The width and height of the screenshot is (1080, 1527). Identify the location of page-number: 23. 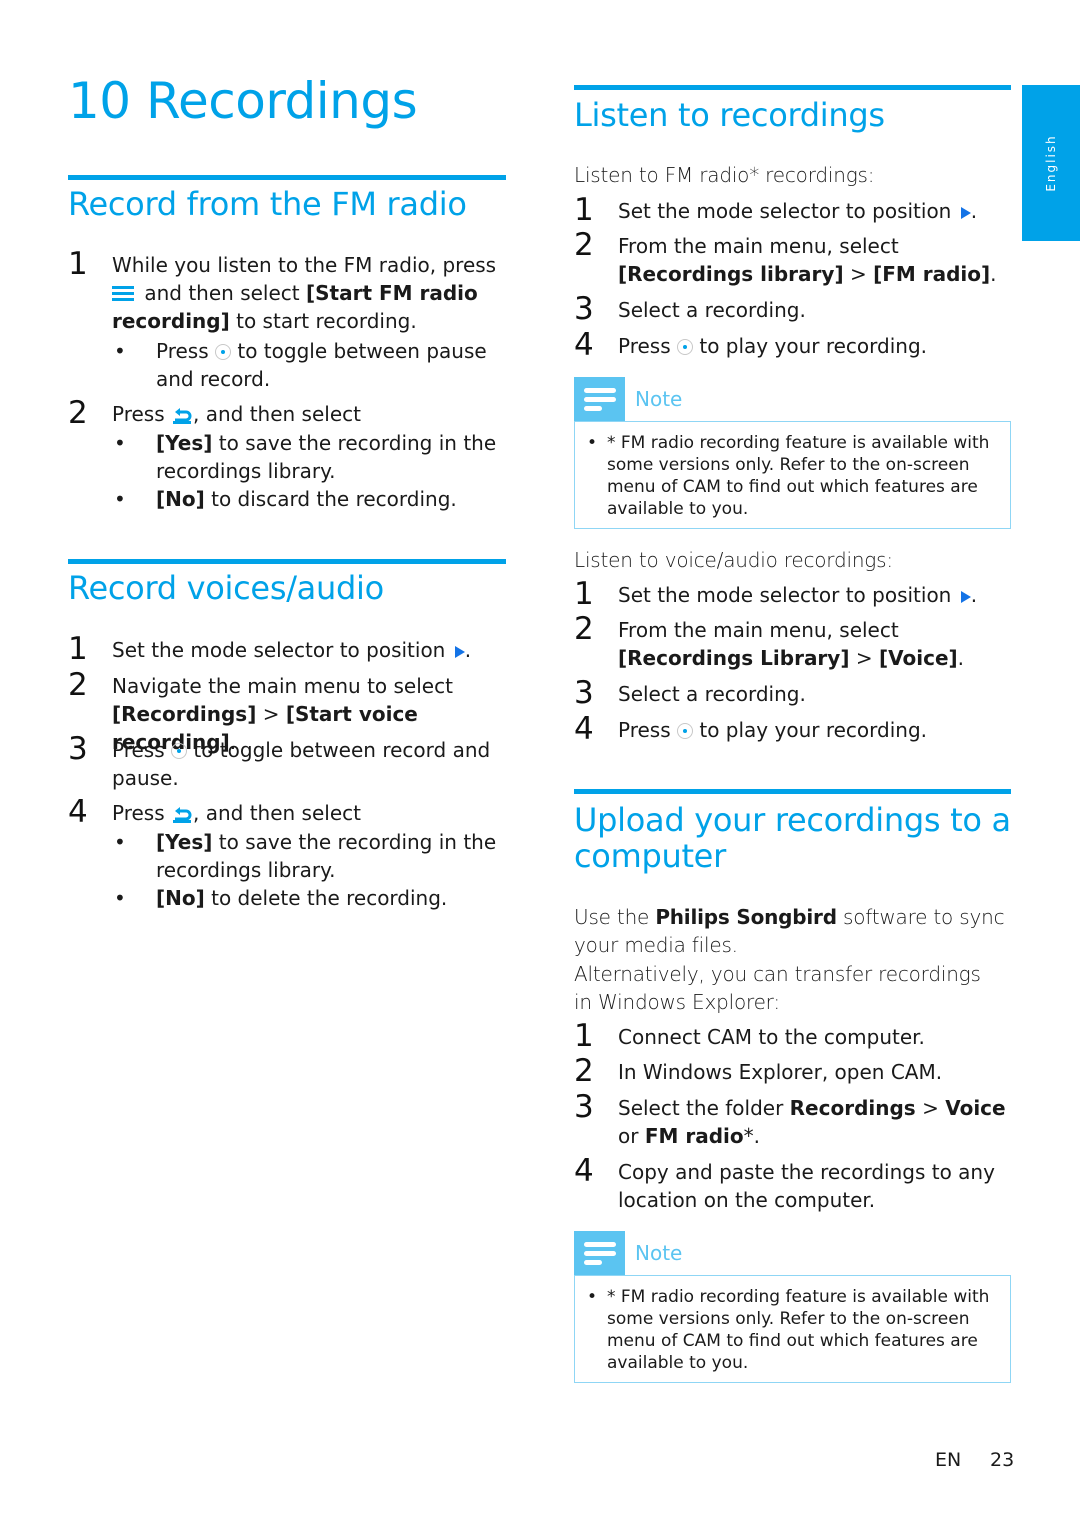
(1002, 1460).